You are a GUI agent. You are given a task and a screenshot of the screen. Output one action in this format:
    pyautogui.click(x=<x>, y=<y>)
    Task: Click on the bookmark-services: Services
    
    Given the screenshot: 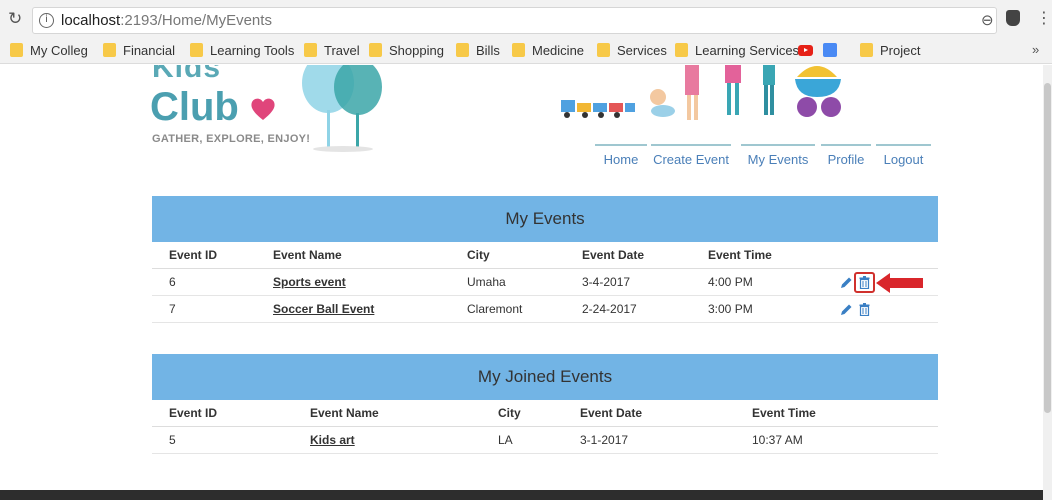 What is the action you would take?
    pyautogui.click(x=632, y=51)
    